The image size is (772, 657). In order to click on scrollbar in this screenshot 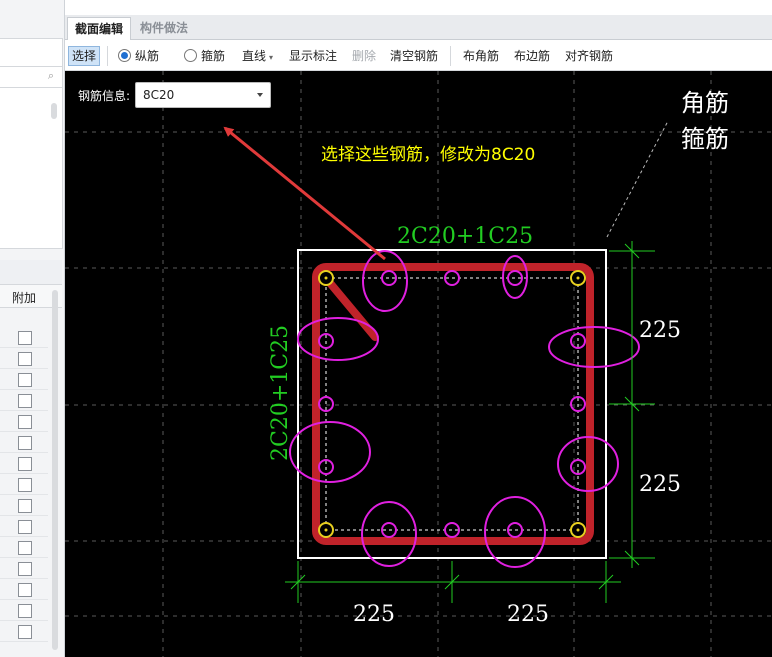, I will do `click(54, 111)`.